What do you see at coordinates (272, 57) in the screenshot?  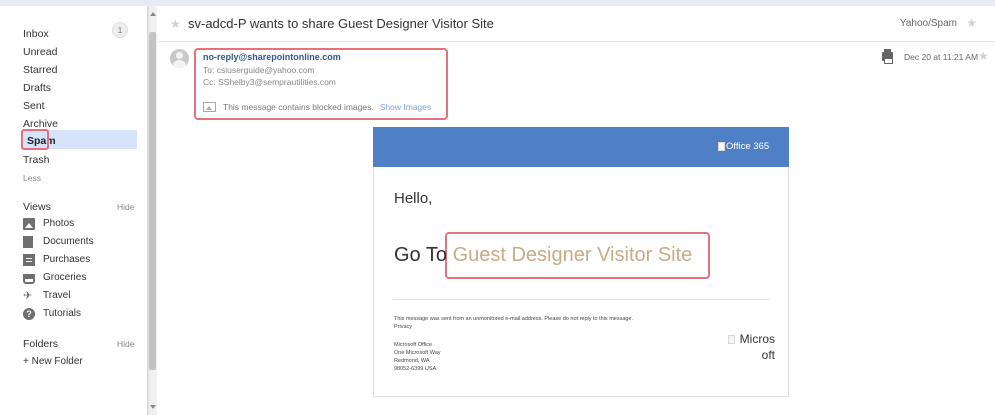 I see `sender-address: no-reply@sharepointonline.com` at bounding box center [272, 57].